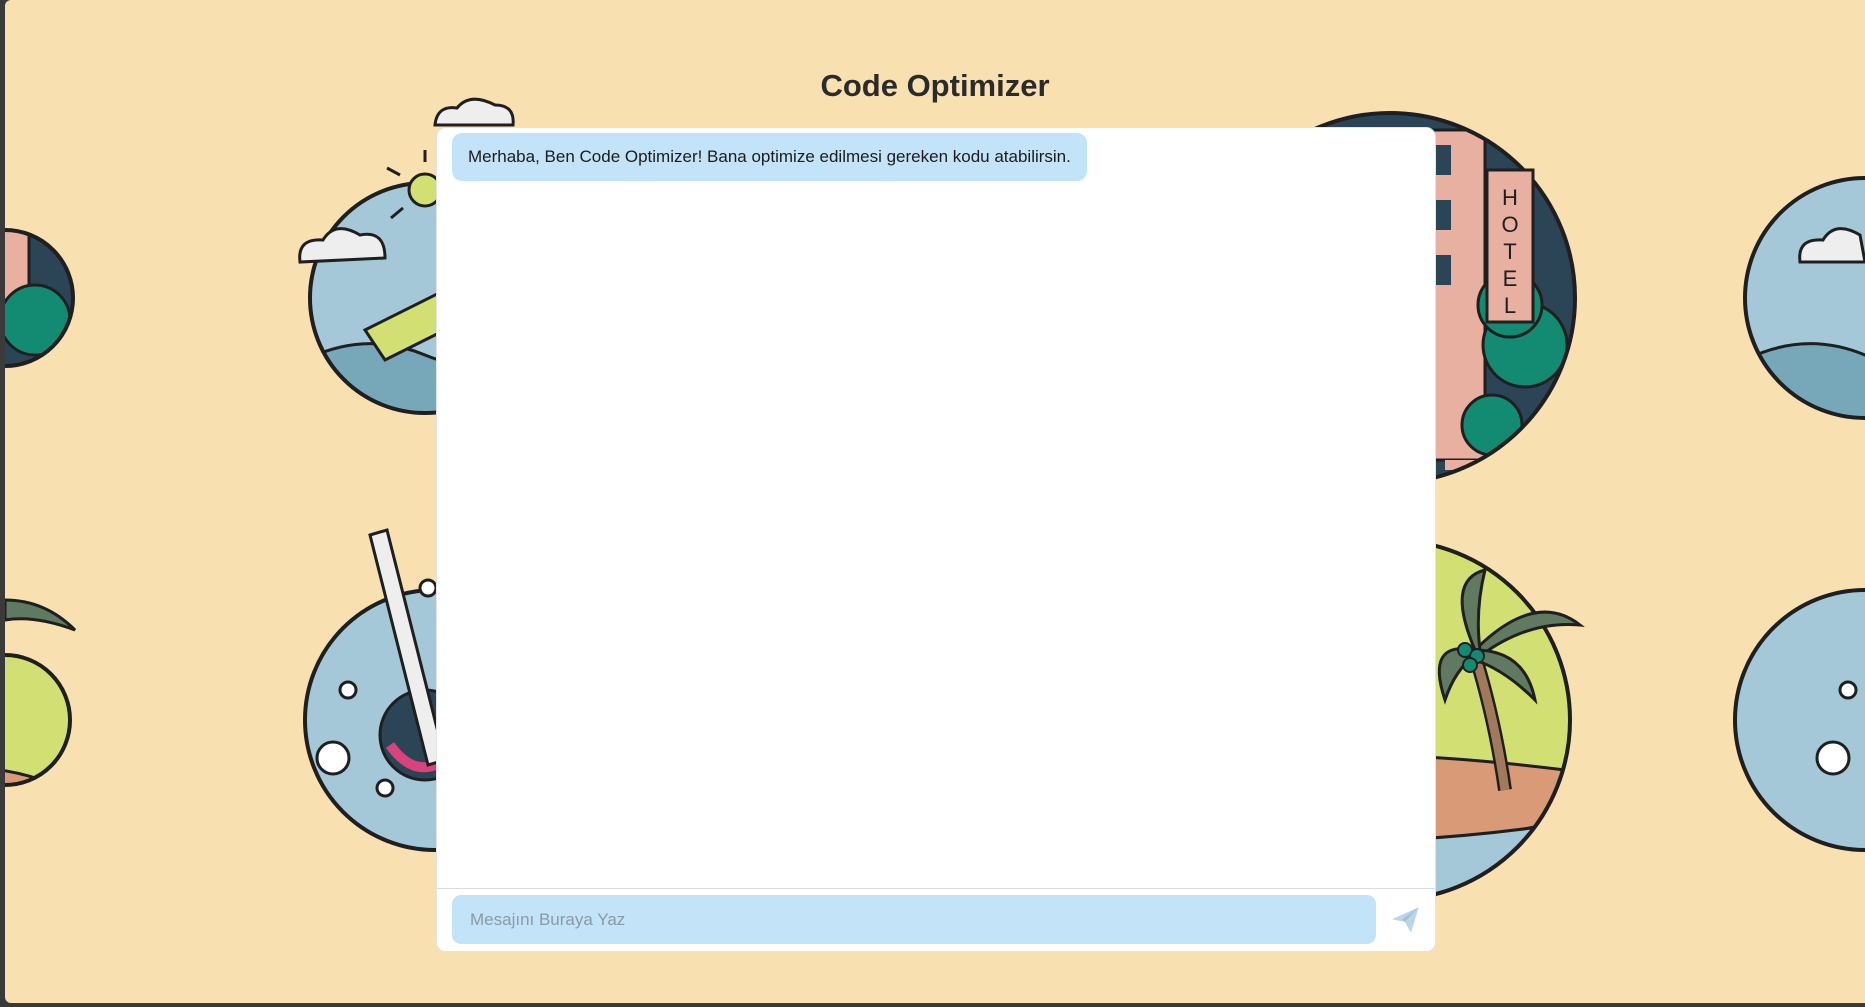 Image resolution: width=1865 pixels, height=1007 pixels. Describe the element at coordinates (935, 85) in the screenshot. I see `page-title: Code Optimizer` at that location.